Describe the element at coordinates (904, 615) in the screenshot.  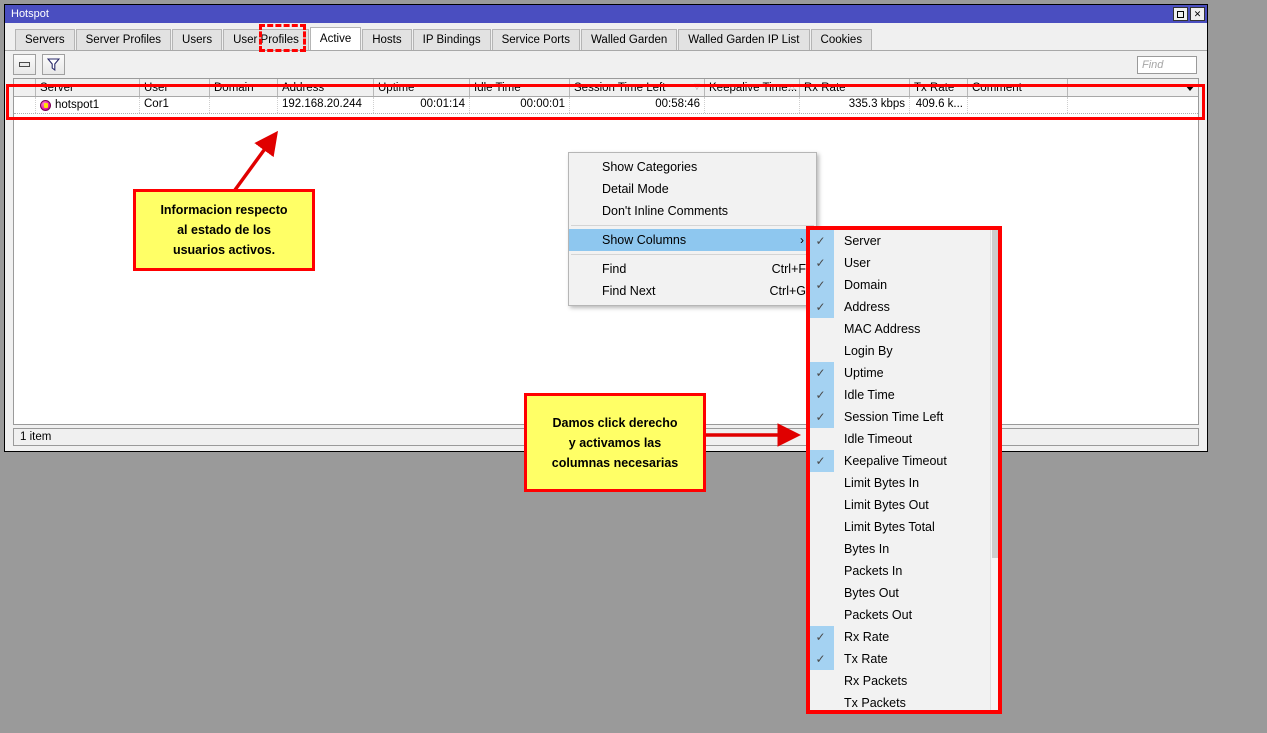
I see `submenu-item-packets-out: Packets Out` at that location.